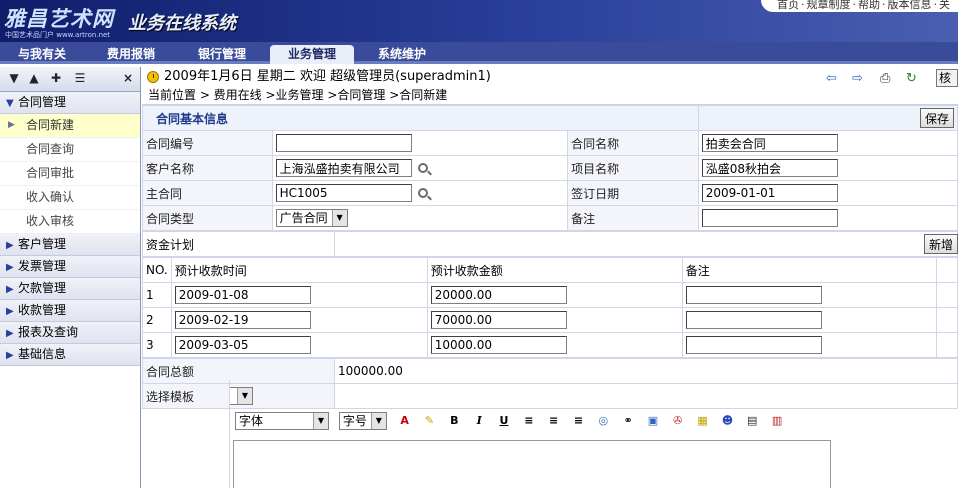 This screenshot has width=958, height=488. What do you see at coordinates (885, 79) in the screenshot?
I see `print-icon: ⎙` at bounding box center [885, 79].